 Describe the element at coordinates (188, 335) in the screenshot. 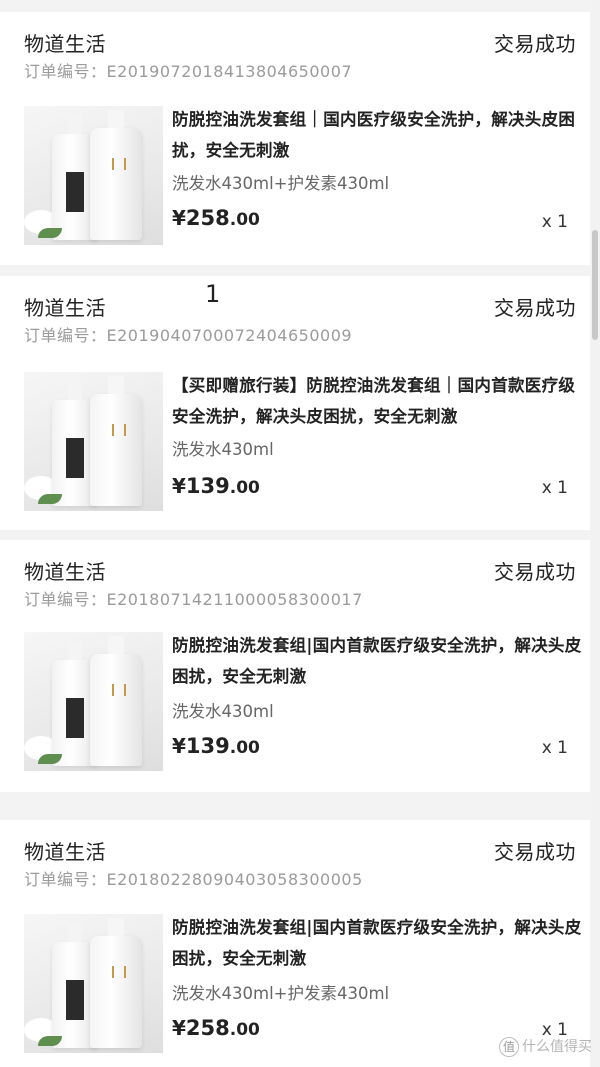

I see `order-number: 订单编号：E2019040700072404650009` at that location.